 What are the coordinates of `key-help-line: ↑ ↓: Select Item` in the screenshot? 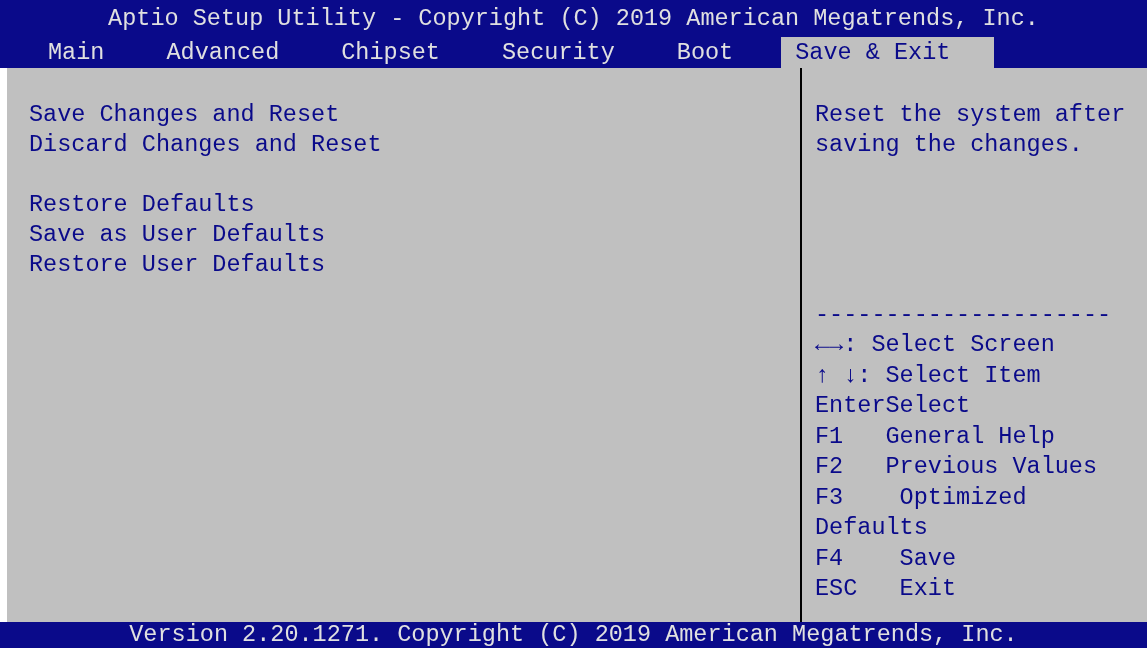 It's located at (928, 375).